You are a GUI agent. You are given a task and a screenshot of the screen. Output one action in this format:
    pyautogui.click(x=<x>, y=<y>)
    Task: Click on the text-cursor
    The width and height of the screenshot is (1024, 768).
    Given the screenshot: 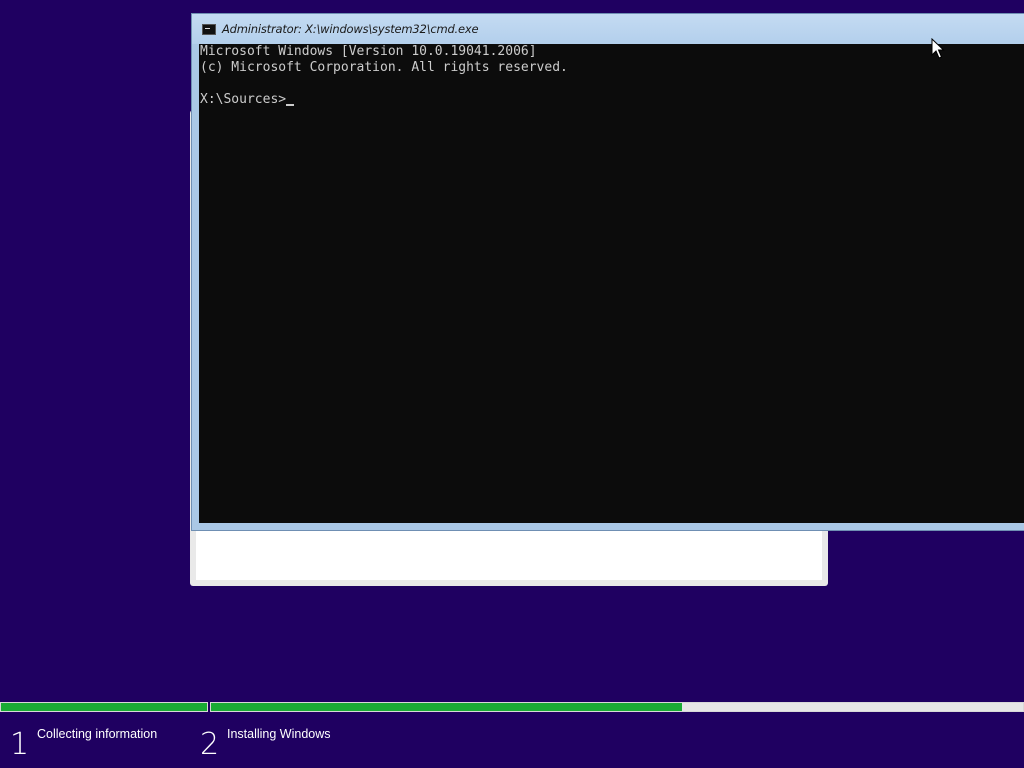 What is the action you would take?
    pyautogui.click(x=290, y=105)
    